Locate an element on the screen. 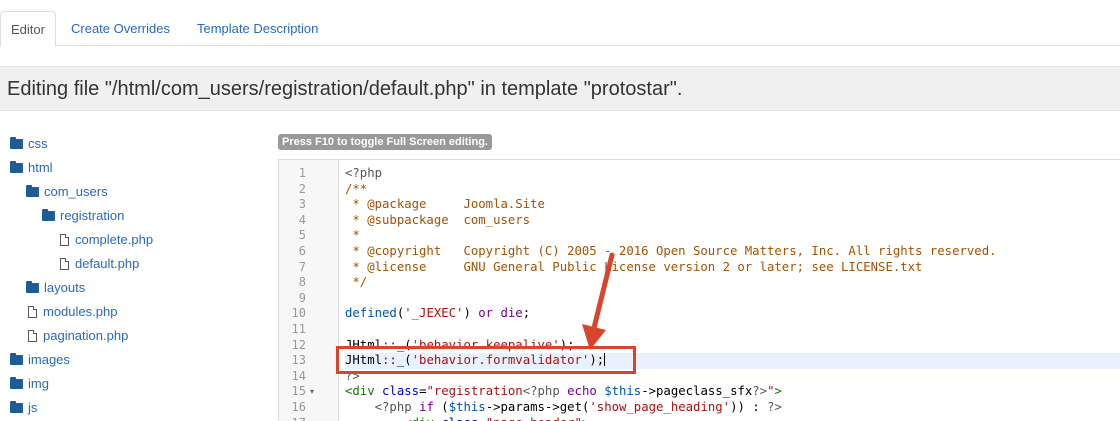 The width and height of the screenshot is (1120, 421). code-token: 'behavior.formvalidator' is located at coordinates (500, 360).